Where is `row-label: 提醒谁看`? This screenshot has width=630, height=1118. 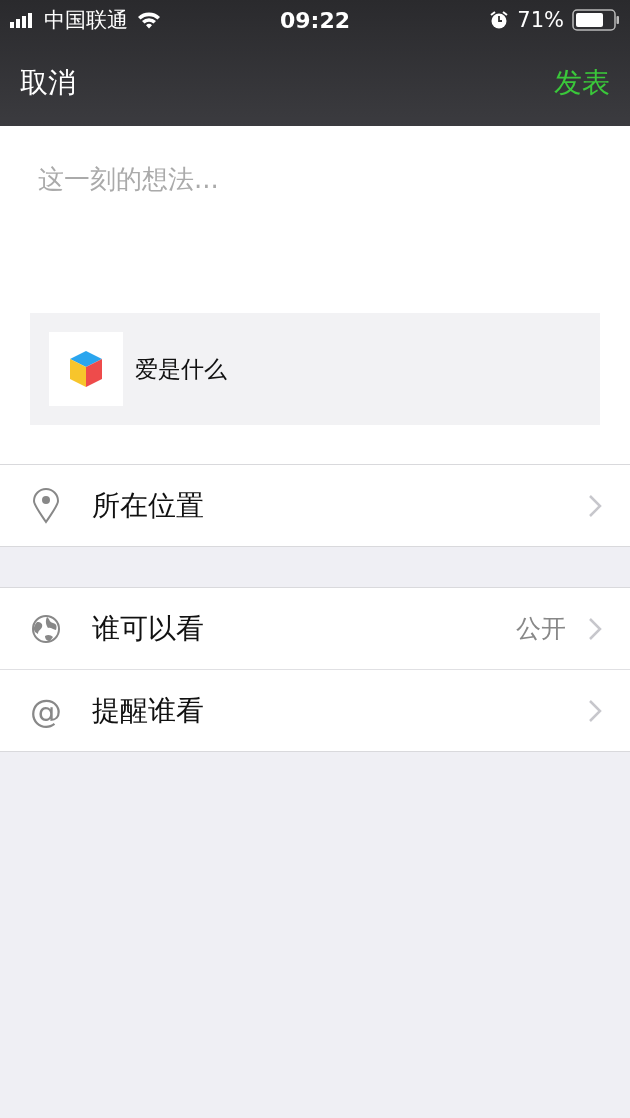
row-label: 提醒谁看 is located at coordinates (148, 710).